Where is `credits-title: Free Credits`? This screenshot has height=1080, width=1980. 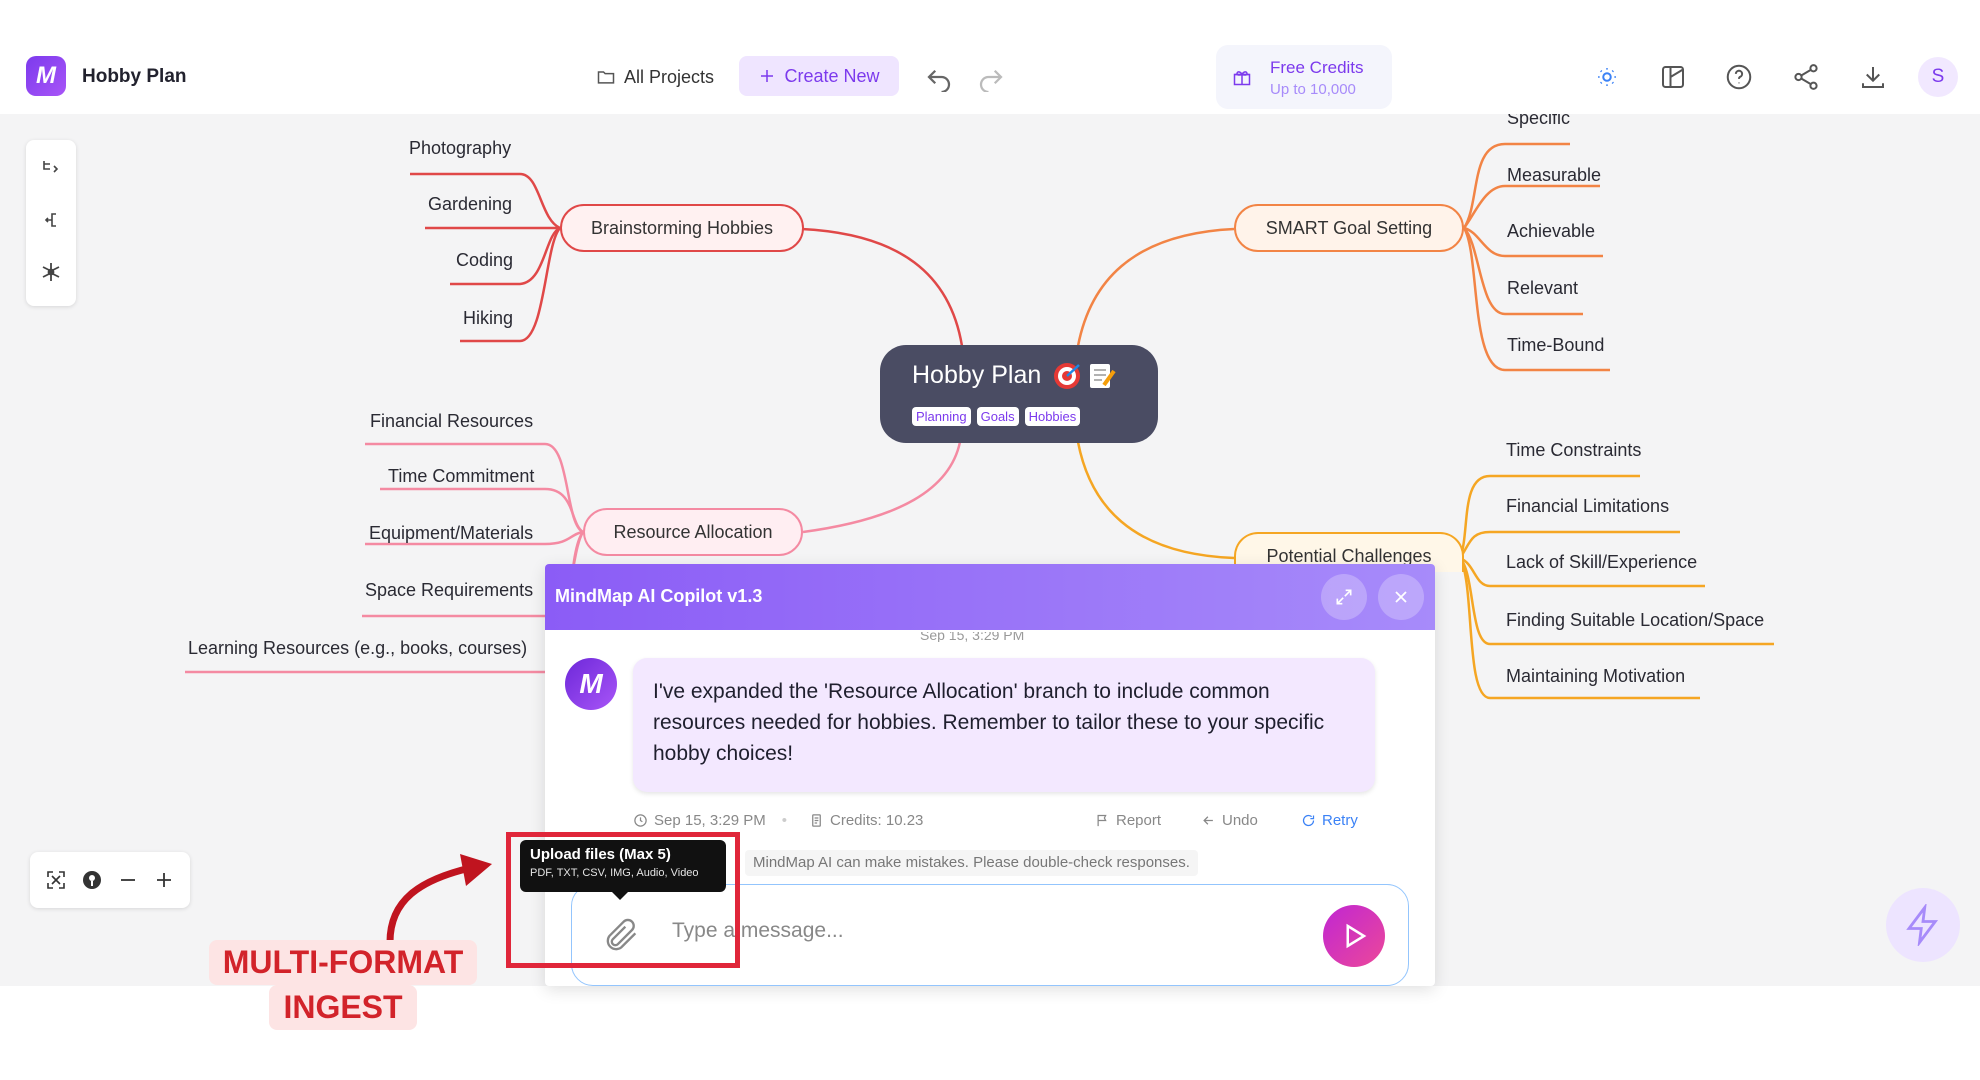 credits-title: Free Credits is located at coordinates (1317, 67).